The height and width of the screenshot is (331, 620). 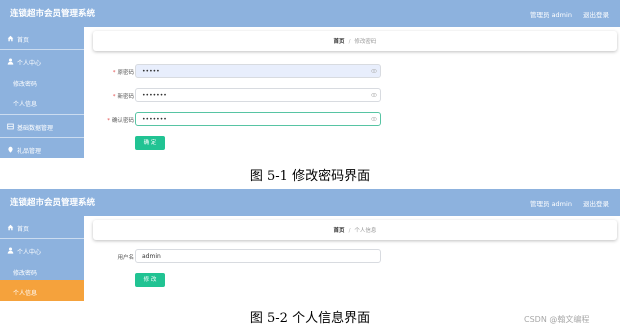 I want to click on new-password-row: * 新密码, so click(x=352, y=95).